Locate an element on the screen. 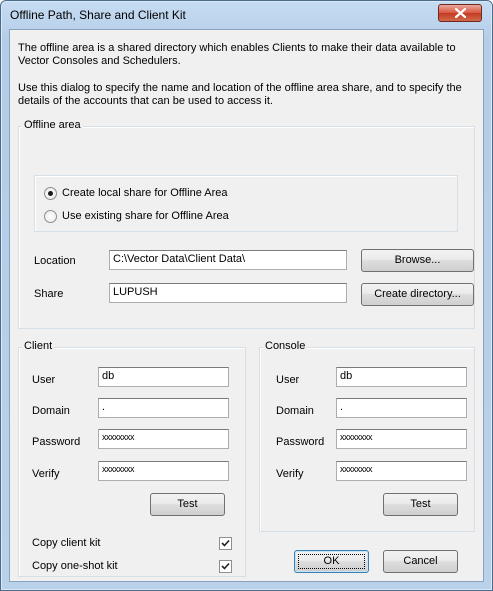 Image resolution: width=493 pixels, height=591 pixels. share-label: Share is located at coordinates (49, 294).